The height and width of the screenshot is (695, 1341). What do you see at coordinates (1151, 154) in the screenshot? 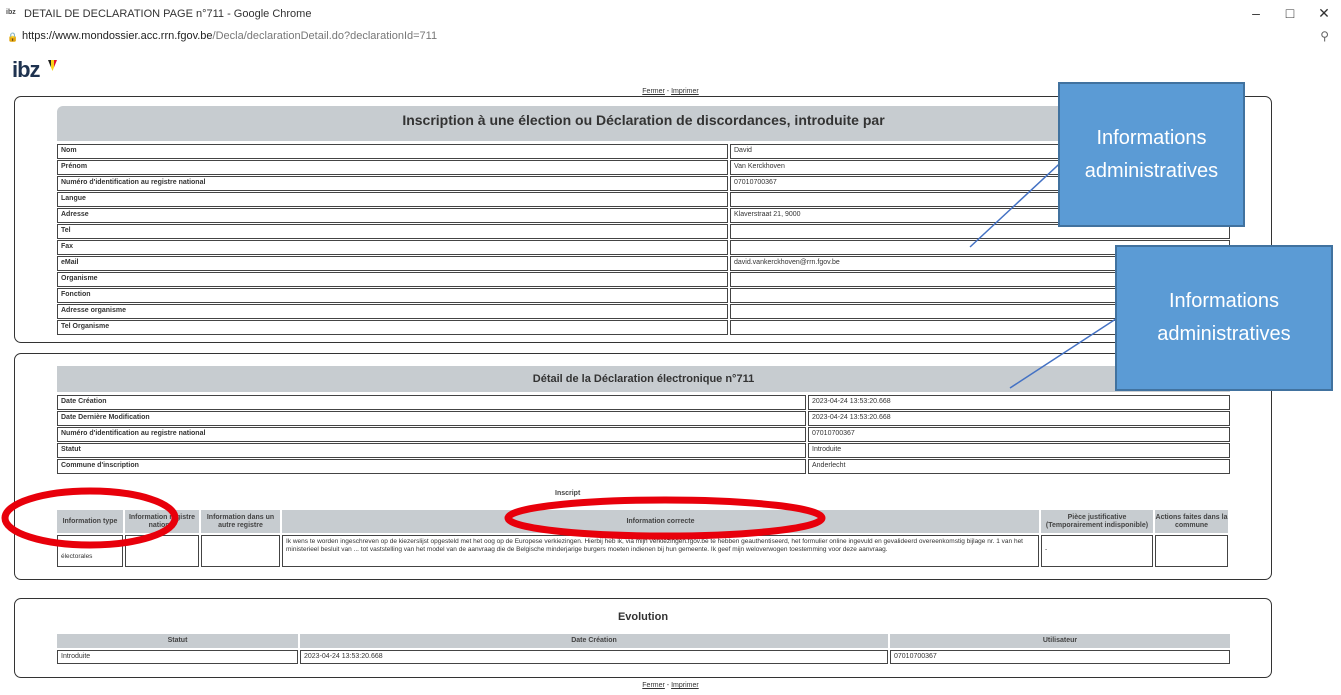
I see `callout-informations-1: Informations administratives` at bounding box center [1151, 154].